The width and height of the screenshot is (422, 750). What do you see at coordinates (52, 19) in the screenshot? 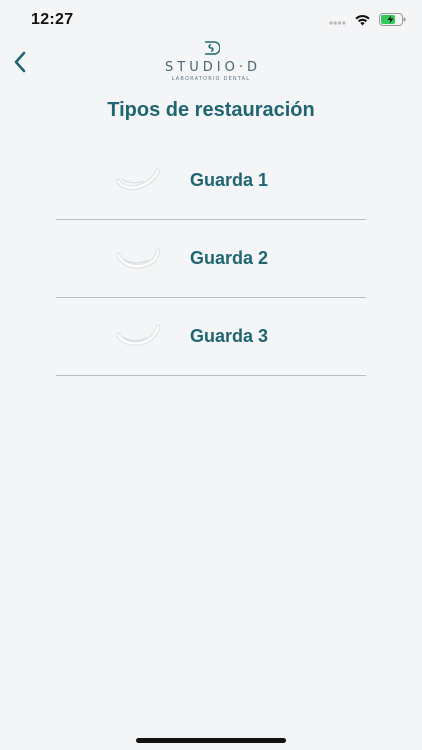
I see `status-time: 12:27` at bounding box center [52, 19].